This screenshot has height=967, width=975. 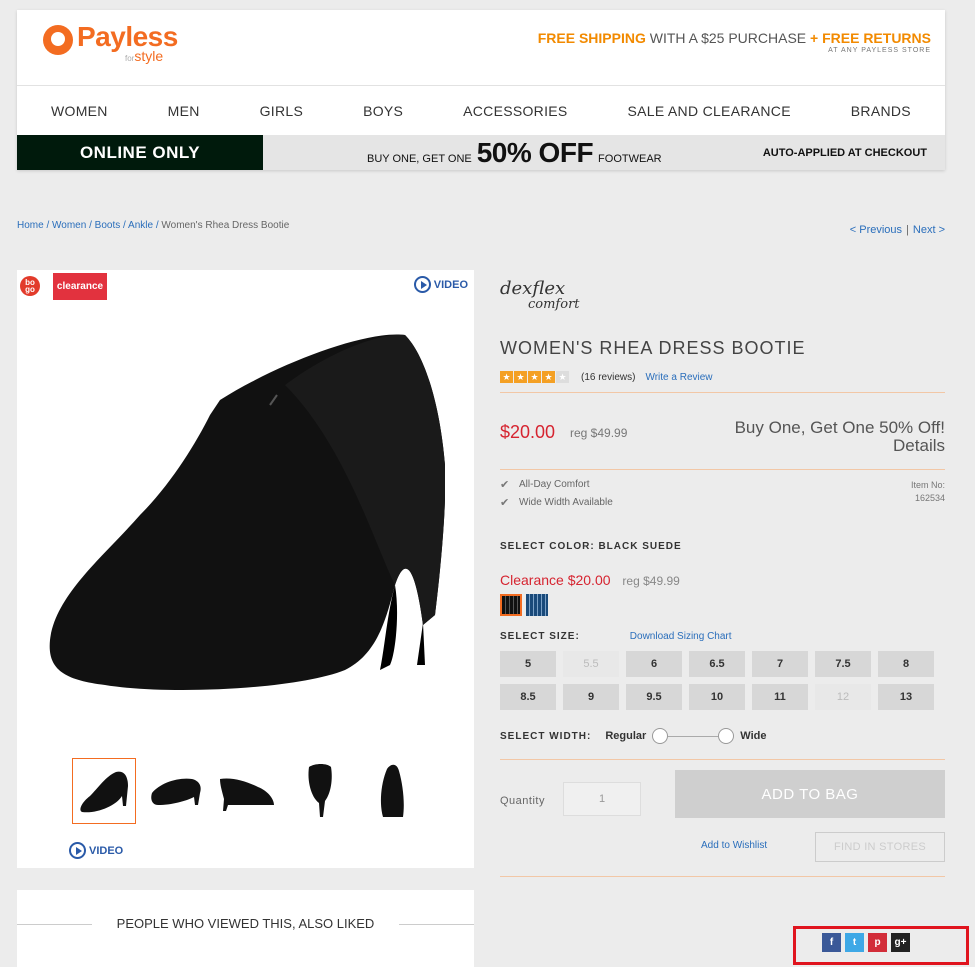 What do you see at coordinates (69, 225) in the screenshot?
I see `breadcrumb-women: Women` at bounding box center [69, 225].